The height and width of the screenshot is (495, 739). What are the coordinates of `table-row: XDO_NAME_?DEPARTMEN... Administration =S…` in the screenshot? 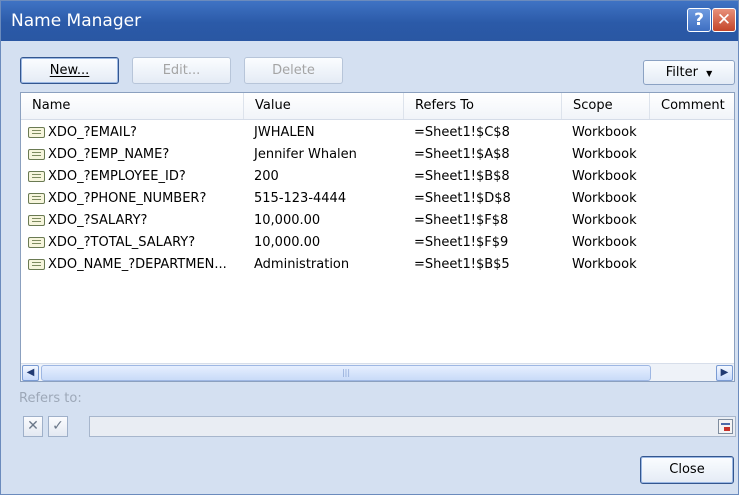 It's located at (377, 265).